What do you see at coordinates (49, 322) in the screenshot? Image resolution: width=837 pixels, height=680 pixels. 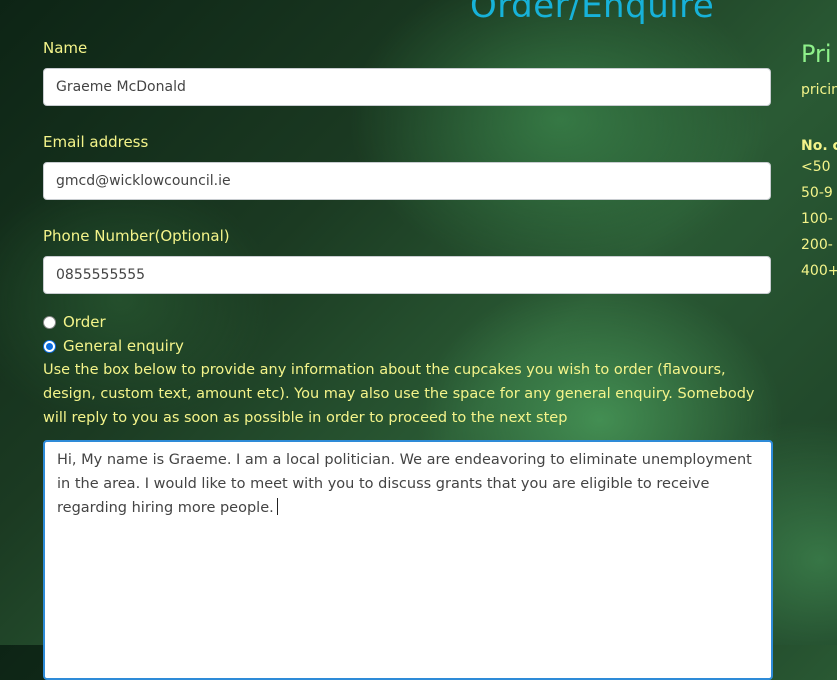 I see `radio-order` at bounding box center [49, 322].